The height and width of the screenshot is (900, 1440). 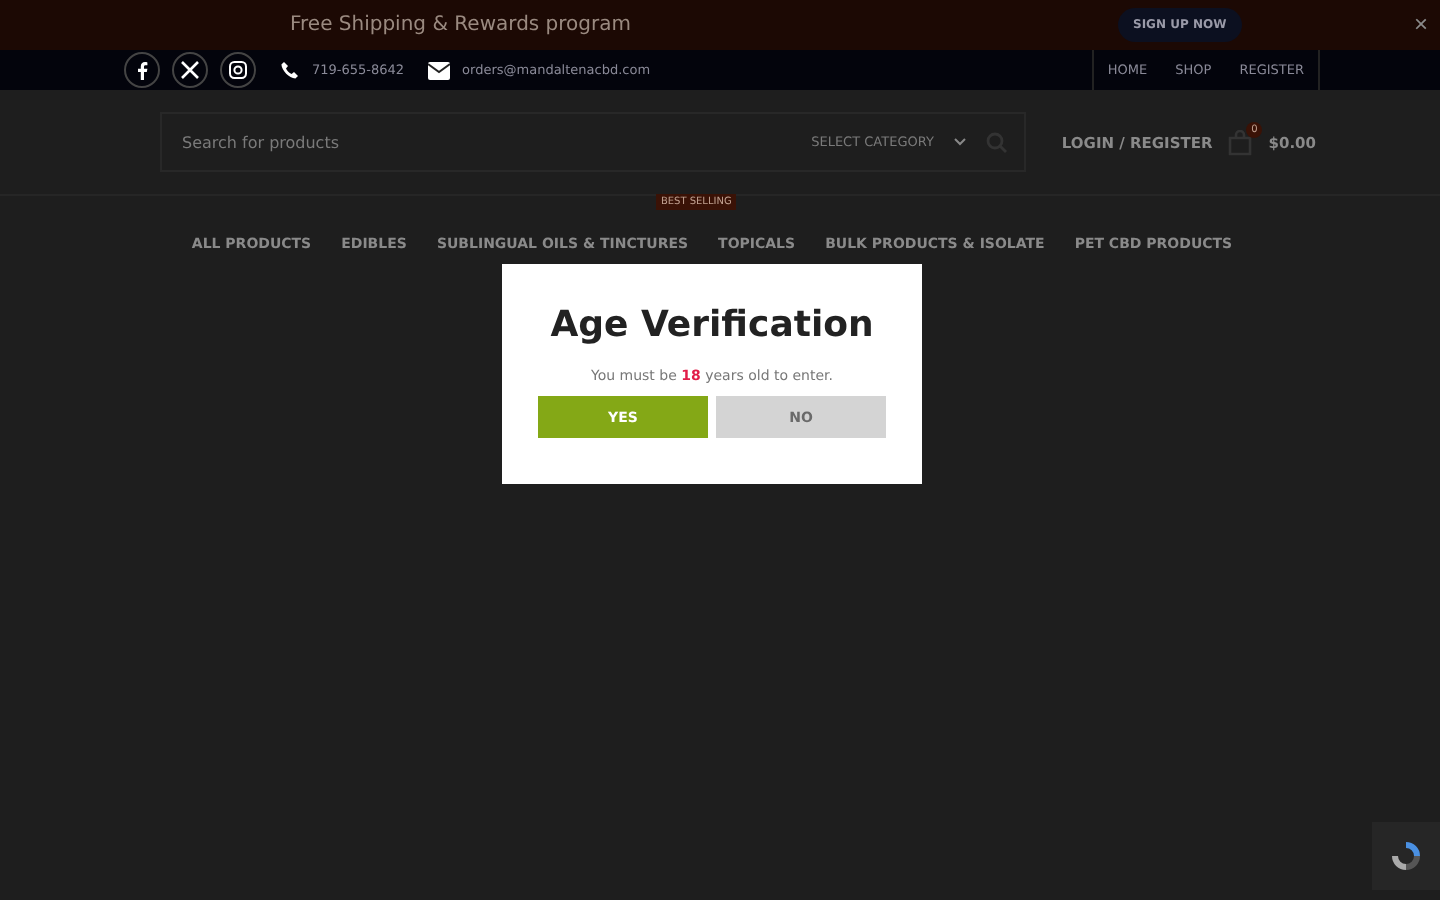 I want to click on phone-icon, so click(x=290, y=70).